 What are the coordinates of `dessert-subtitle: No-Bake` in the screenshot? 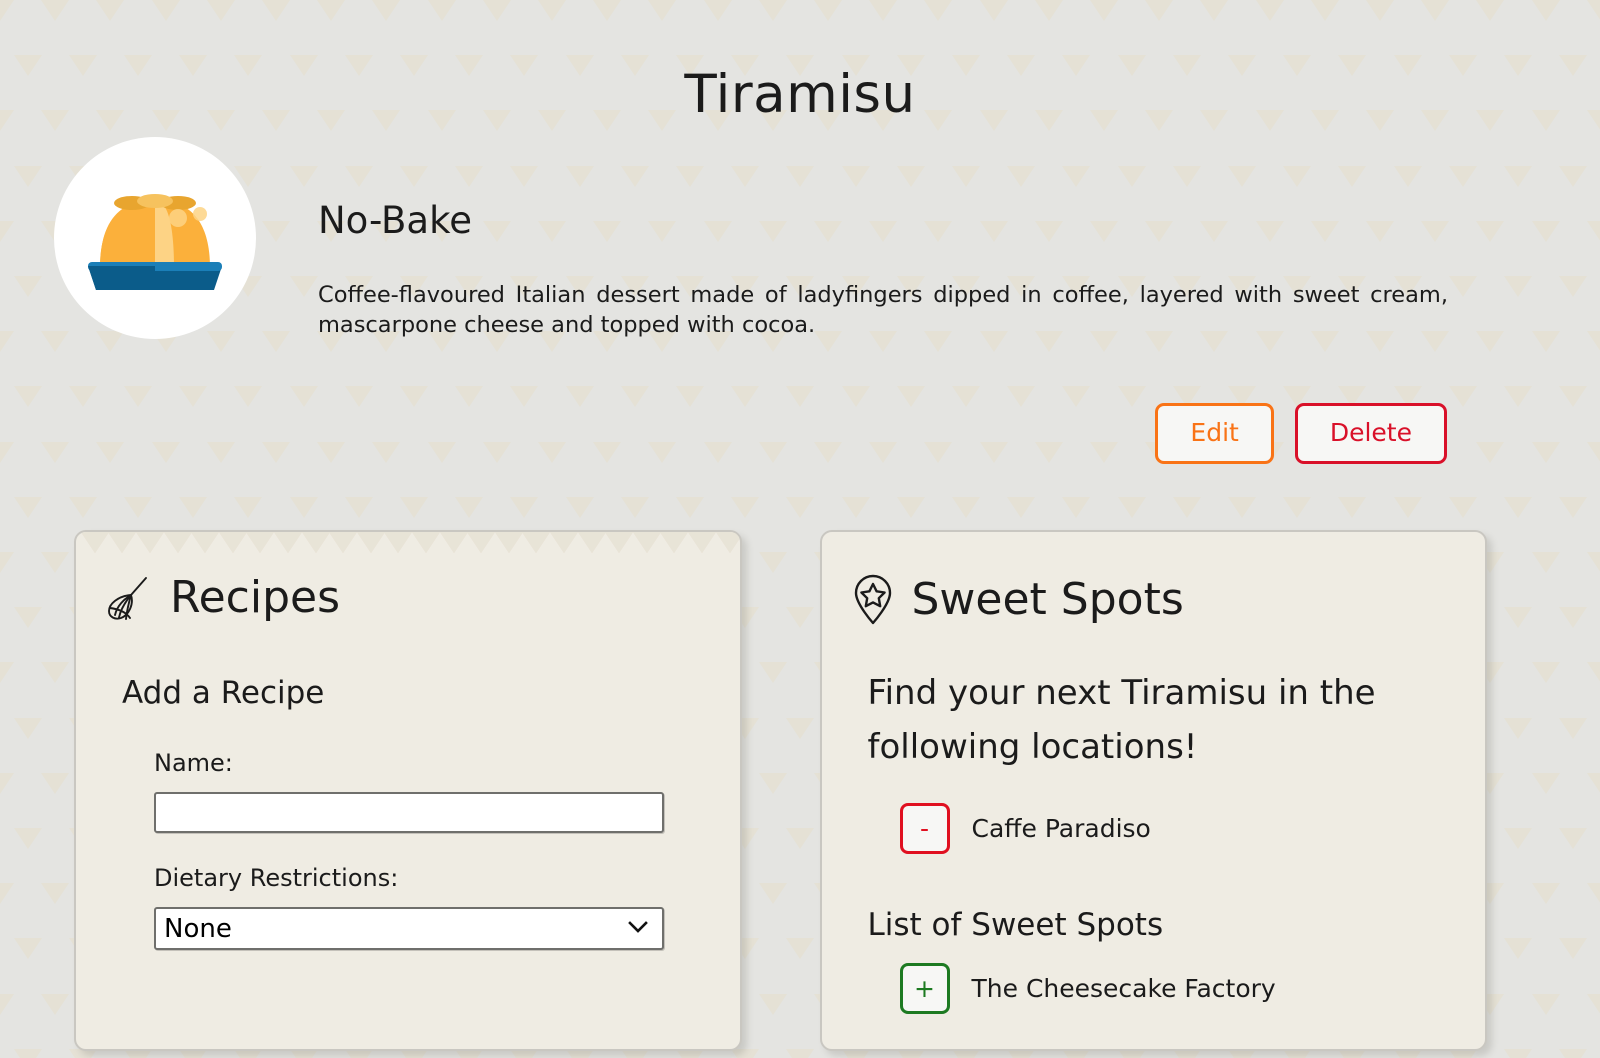 It's located at (395, 220).